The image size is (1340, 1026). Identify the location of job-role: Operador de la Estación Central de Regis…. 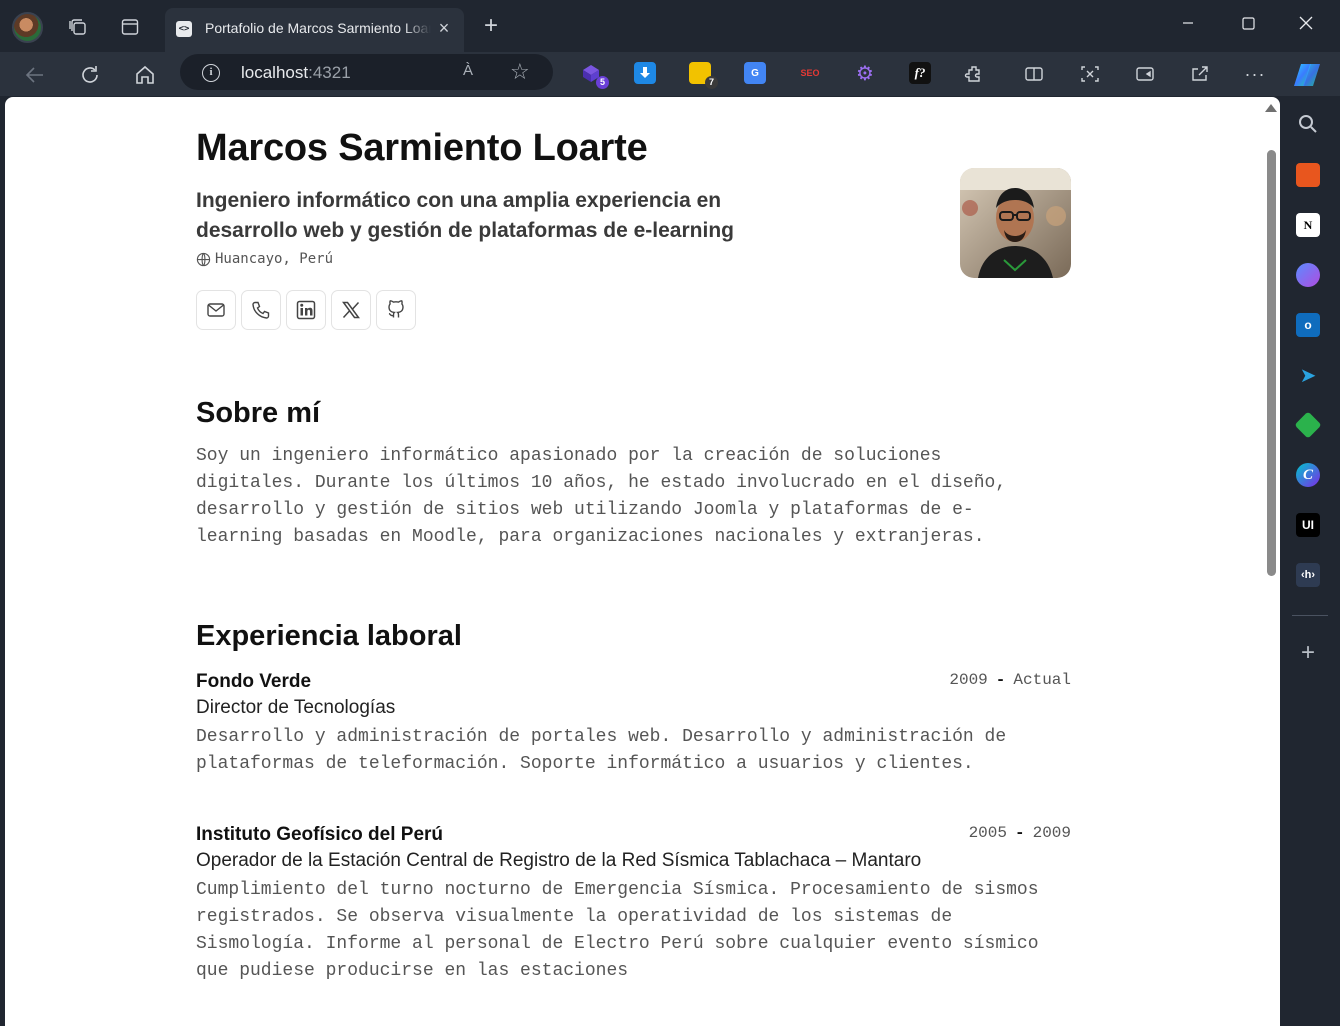
(559, 860).